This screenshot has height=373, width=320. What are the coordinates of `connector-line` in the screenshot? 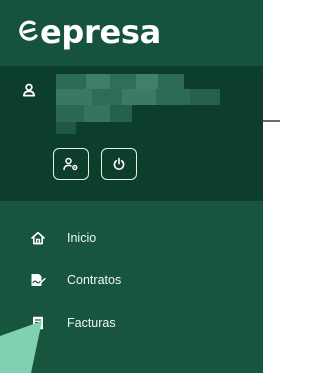 It's located at (271, 121).